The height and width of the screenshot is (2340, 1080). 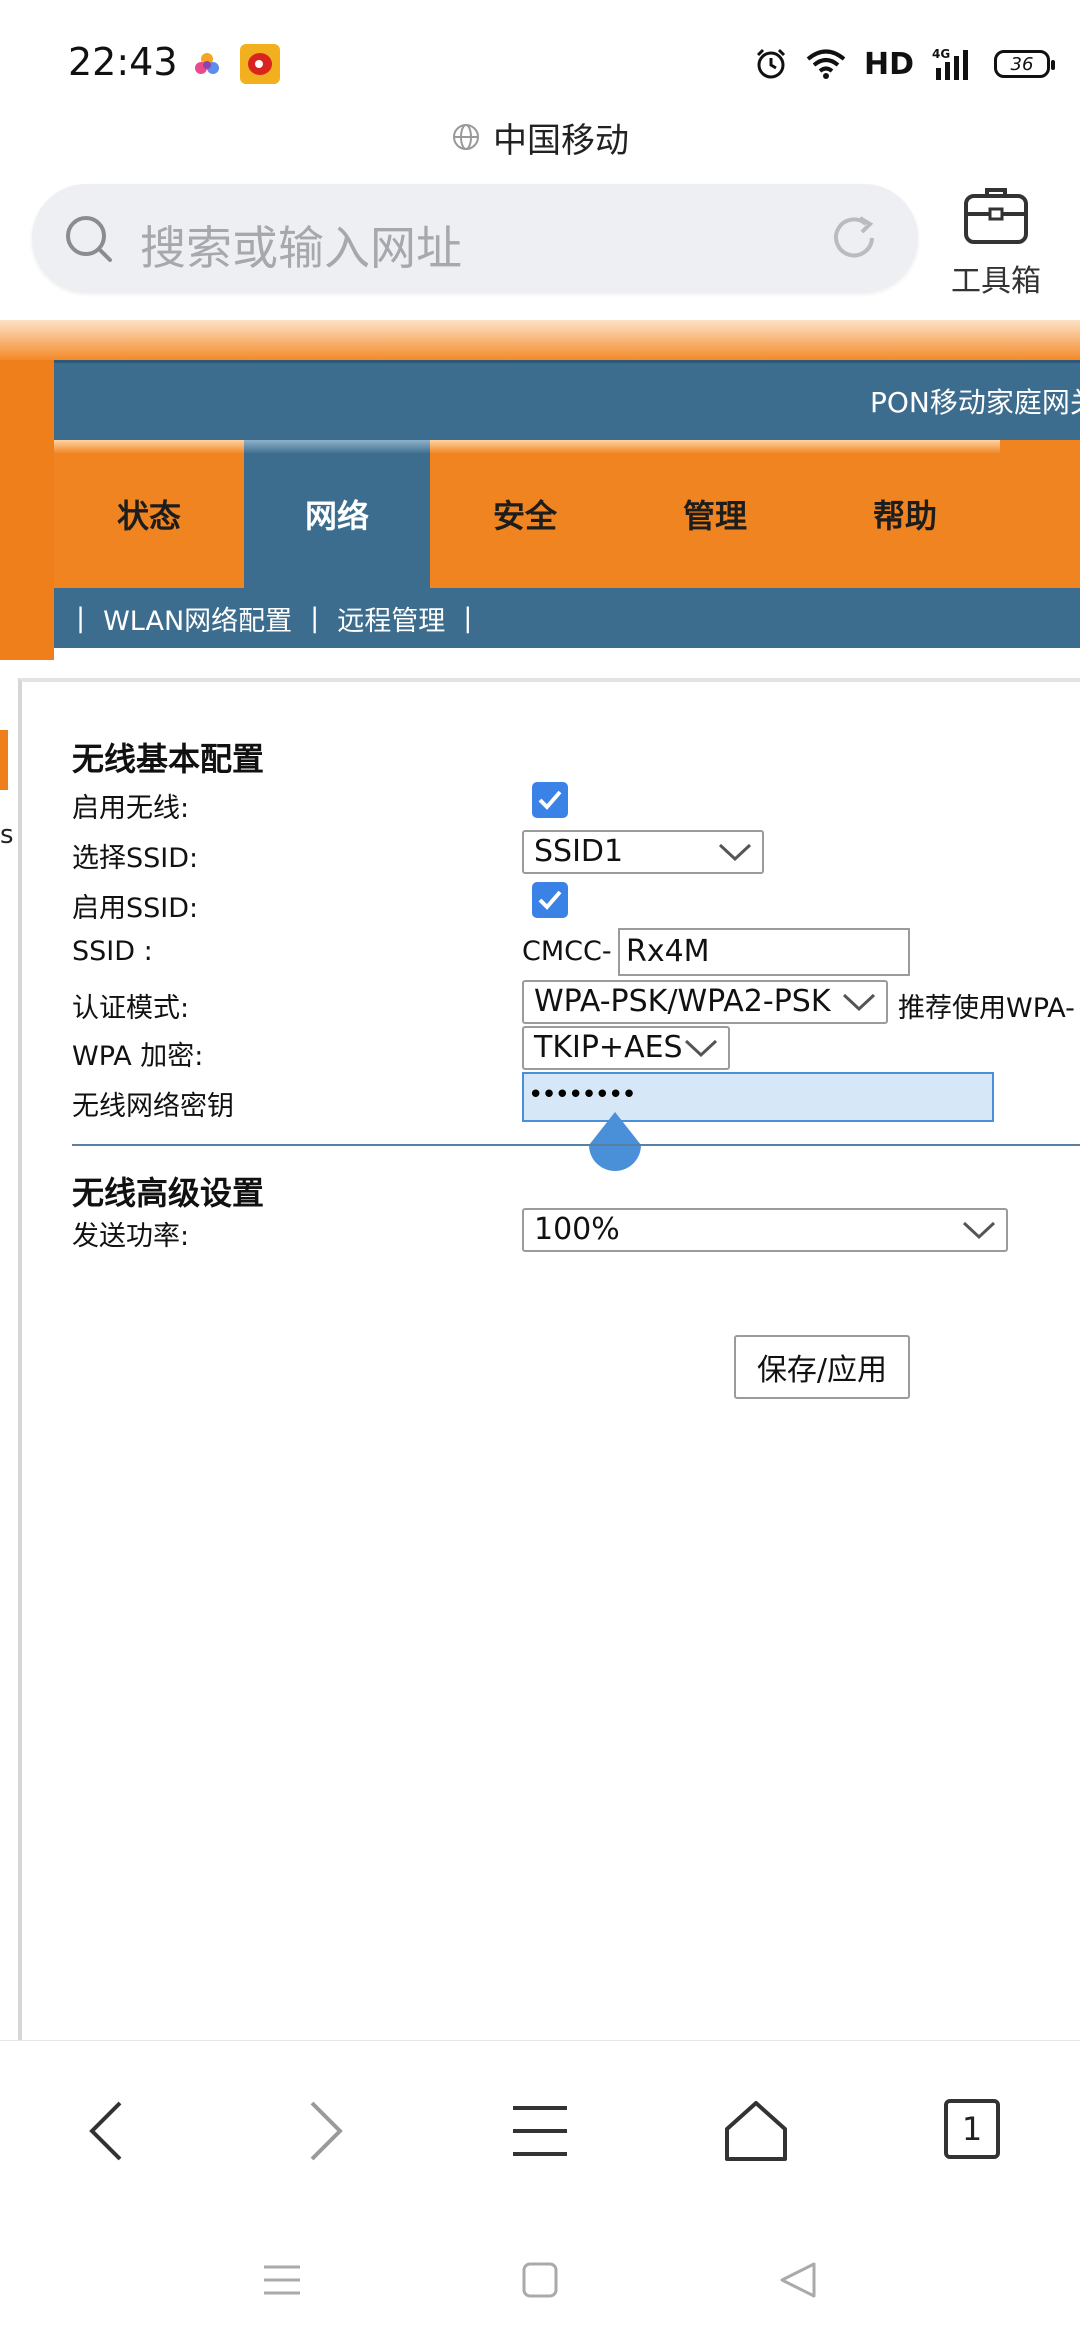 What do you see at coordinates (135, 858) in the screenshot?
I see `select-ssid-label: 选择SSID:` at bounding box center [135, 858].